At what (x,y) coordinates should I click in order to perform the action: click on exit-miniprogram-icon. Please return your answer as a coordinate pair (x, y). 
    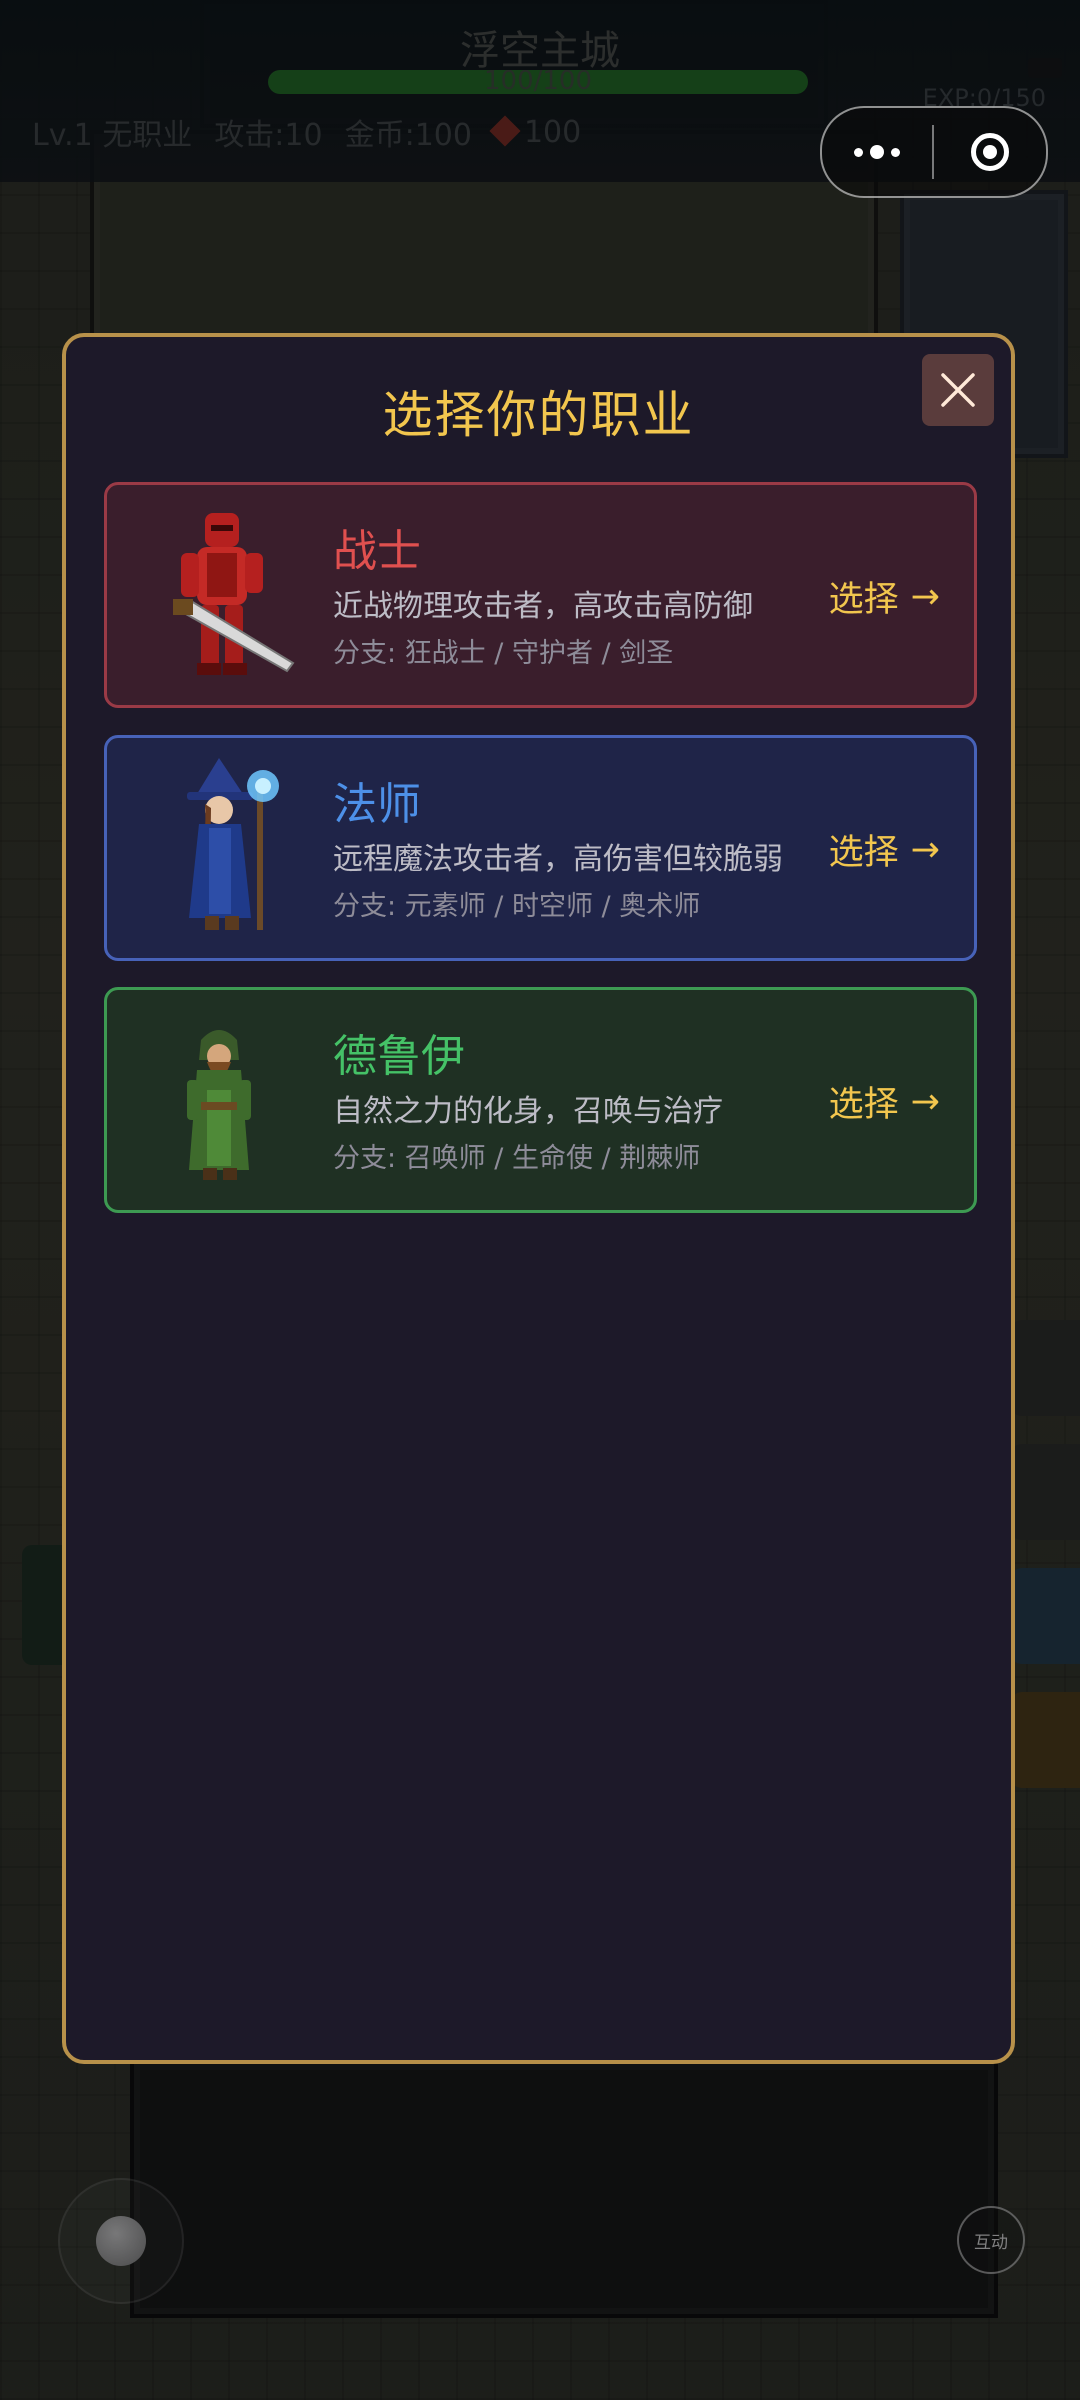
    Looking at the image, I should click on (990, 152).